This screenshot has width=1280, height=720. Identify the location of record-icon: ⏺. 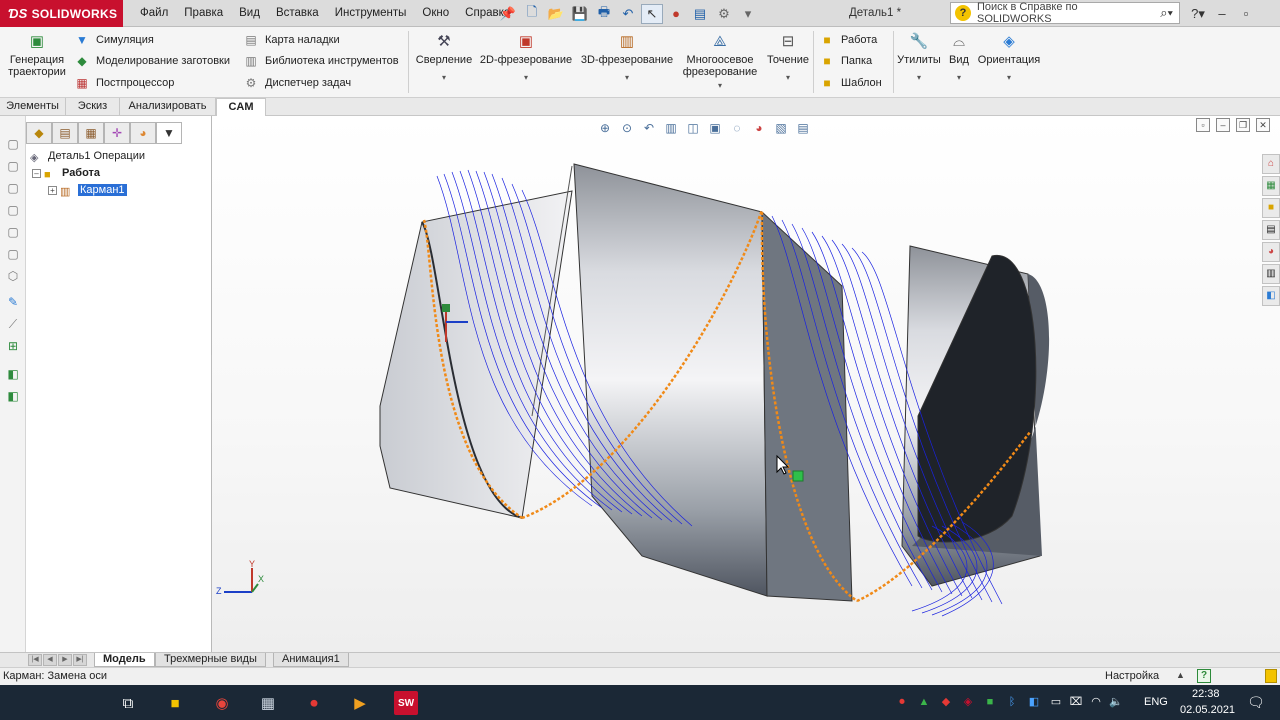
(314, 703).